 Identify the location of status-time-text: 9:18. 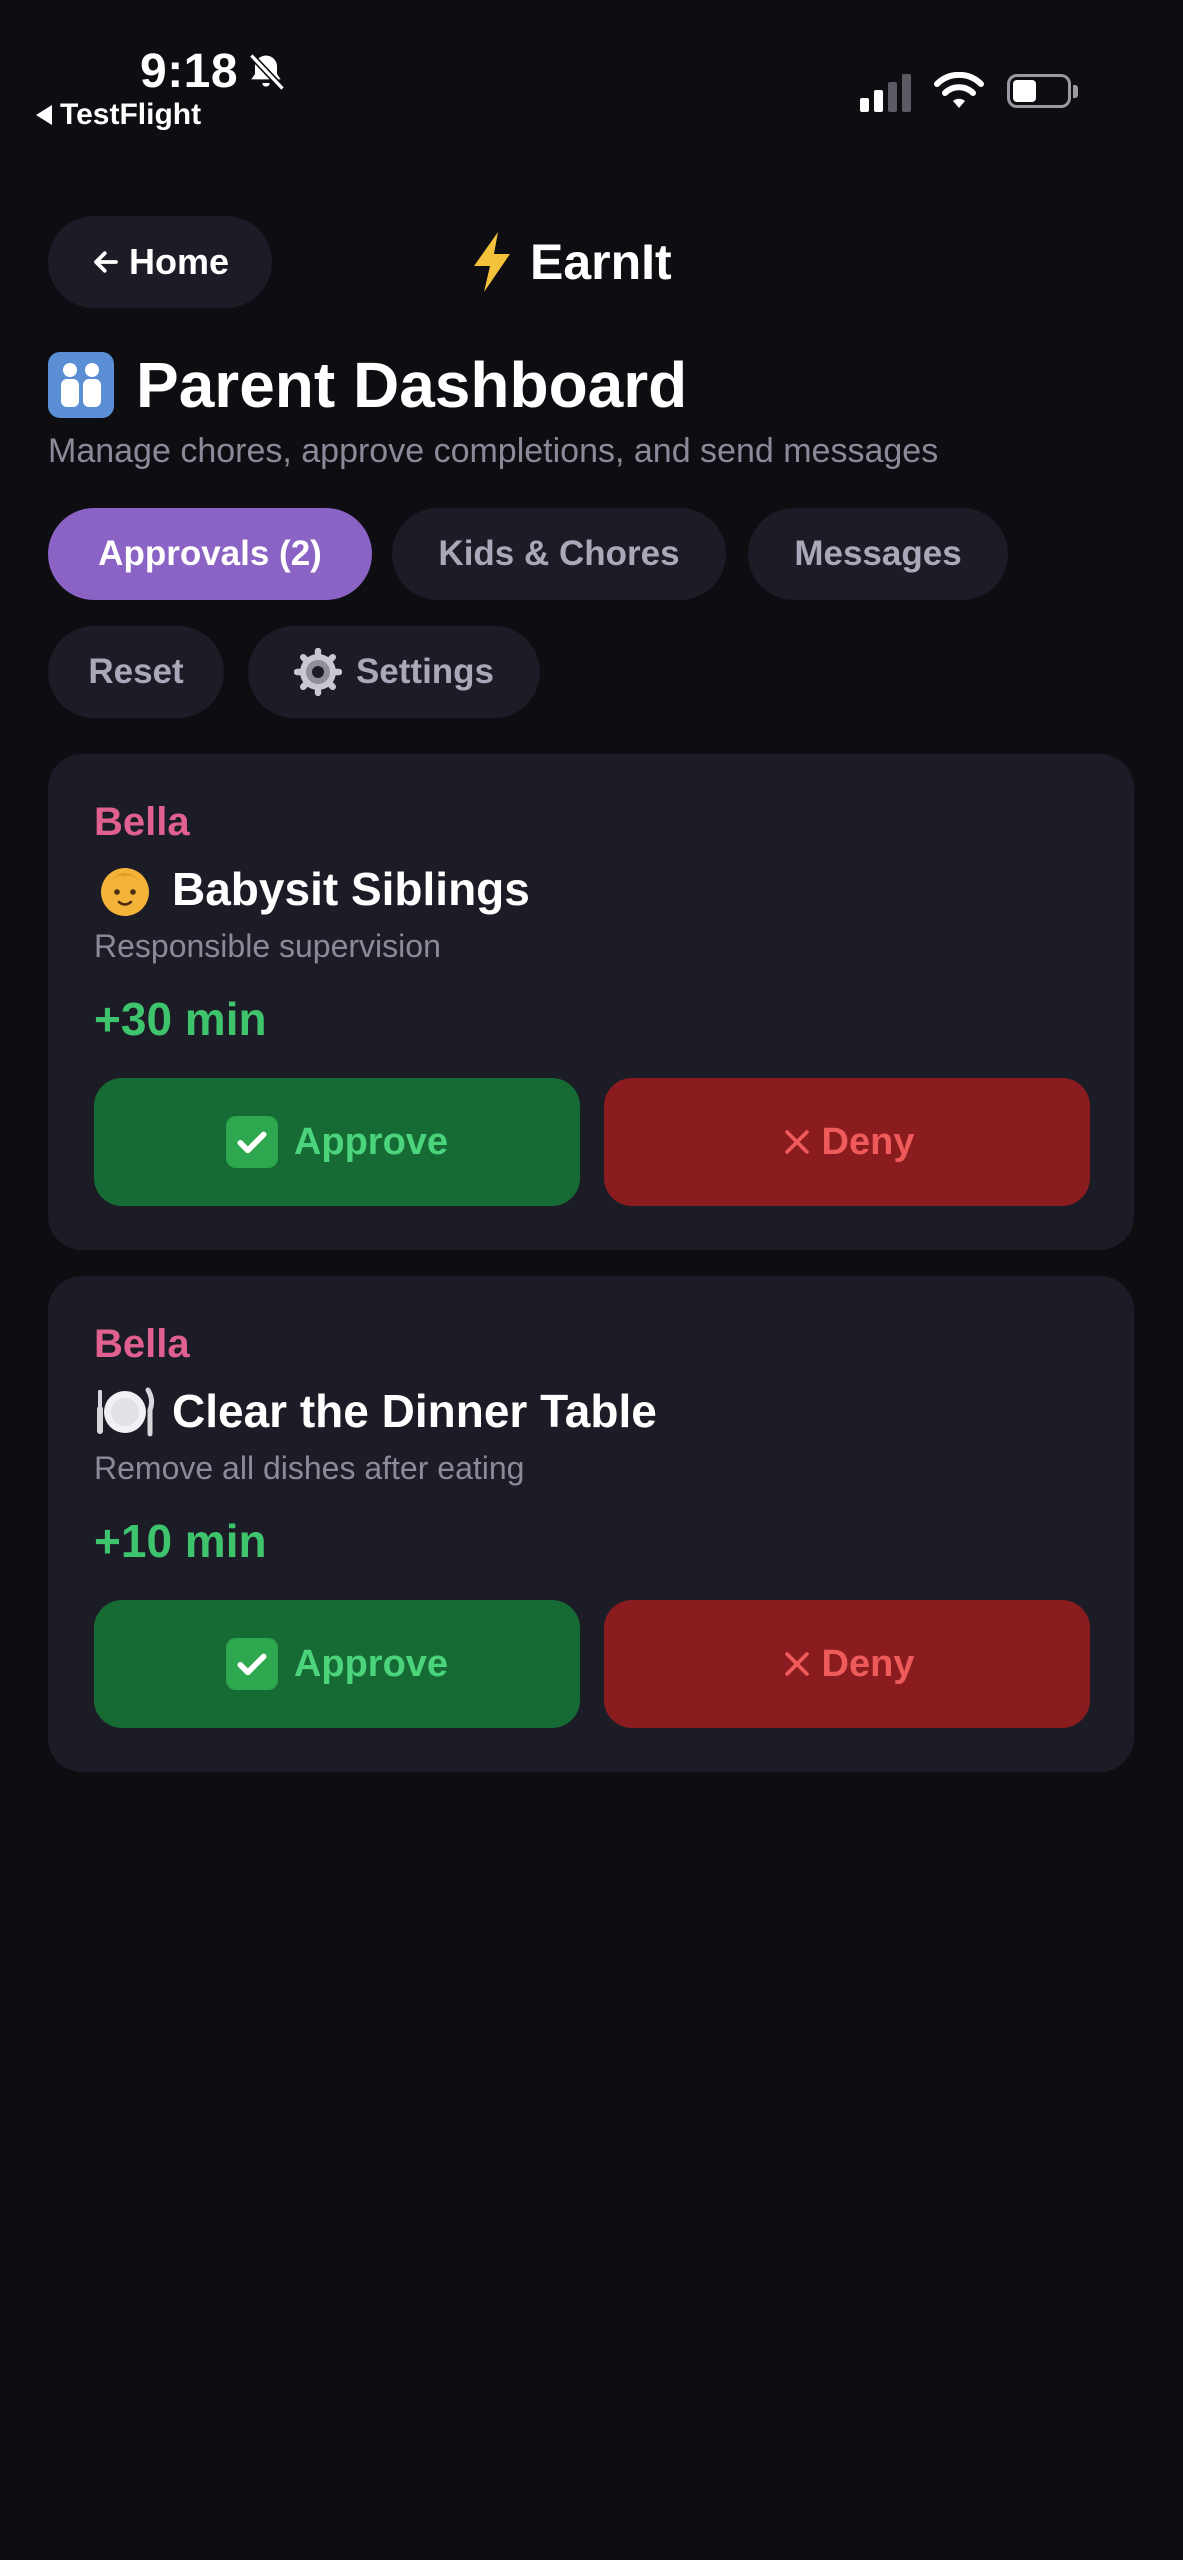
(189, 71).